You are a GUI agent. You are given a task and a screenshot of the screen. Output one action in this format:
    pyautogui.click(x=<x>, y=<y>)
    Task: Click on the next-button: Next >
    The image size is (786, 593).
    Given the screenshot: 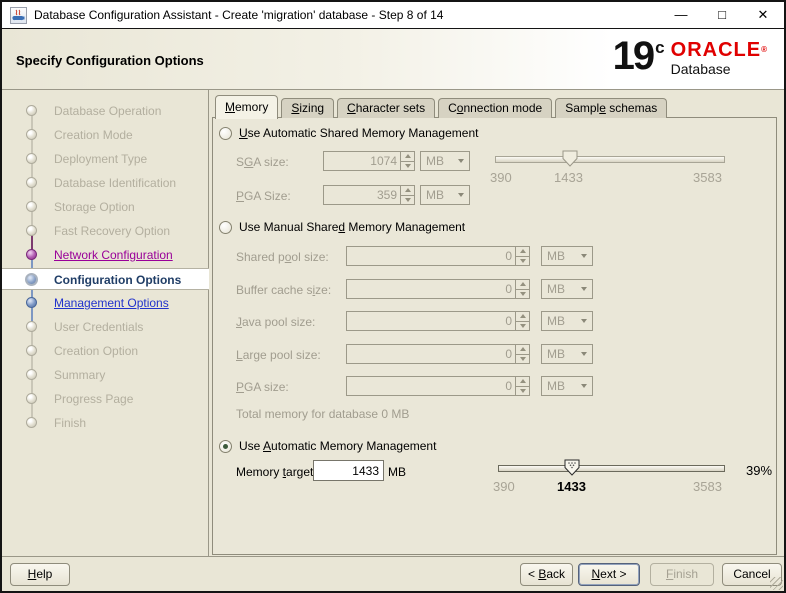 What is the action you would take?
    pyautogui.click(x=609, y=574)
    